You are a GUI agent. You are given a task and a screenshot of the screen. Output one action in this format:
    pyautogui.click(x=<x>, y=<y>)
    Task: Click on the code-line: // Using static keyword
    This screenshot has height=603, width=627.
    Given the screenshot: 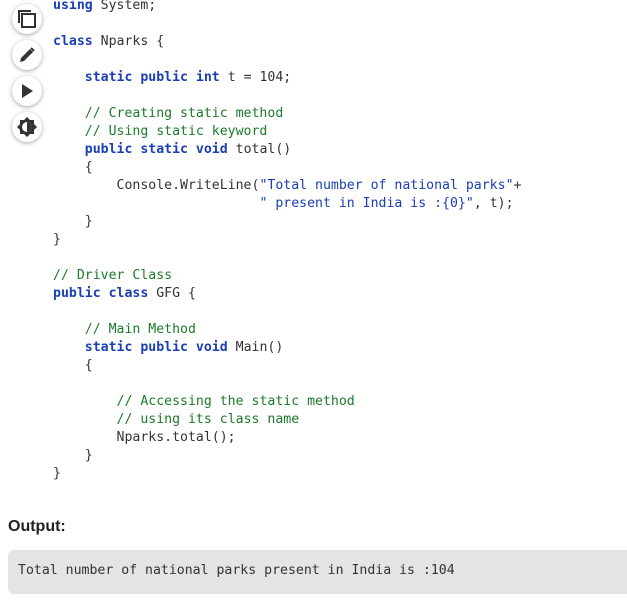 What is the action you would take?
    pyautogui.click(x=287, y=132)
    